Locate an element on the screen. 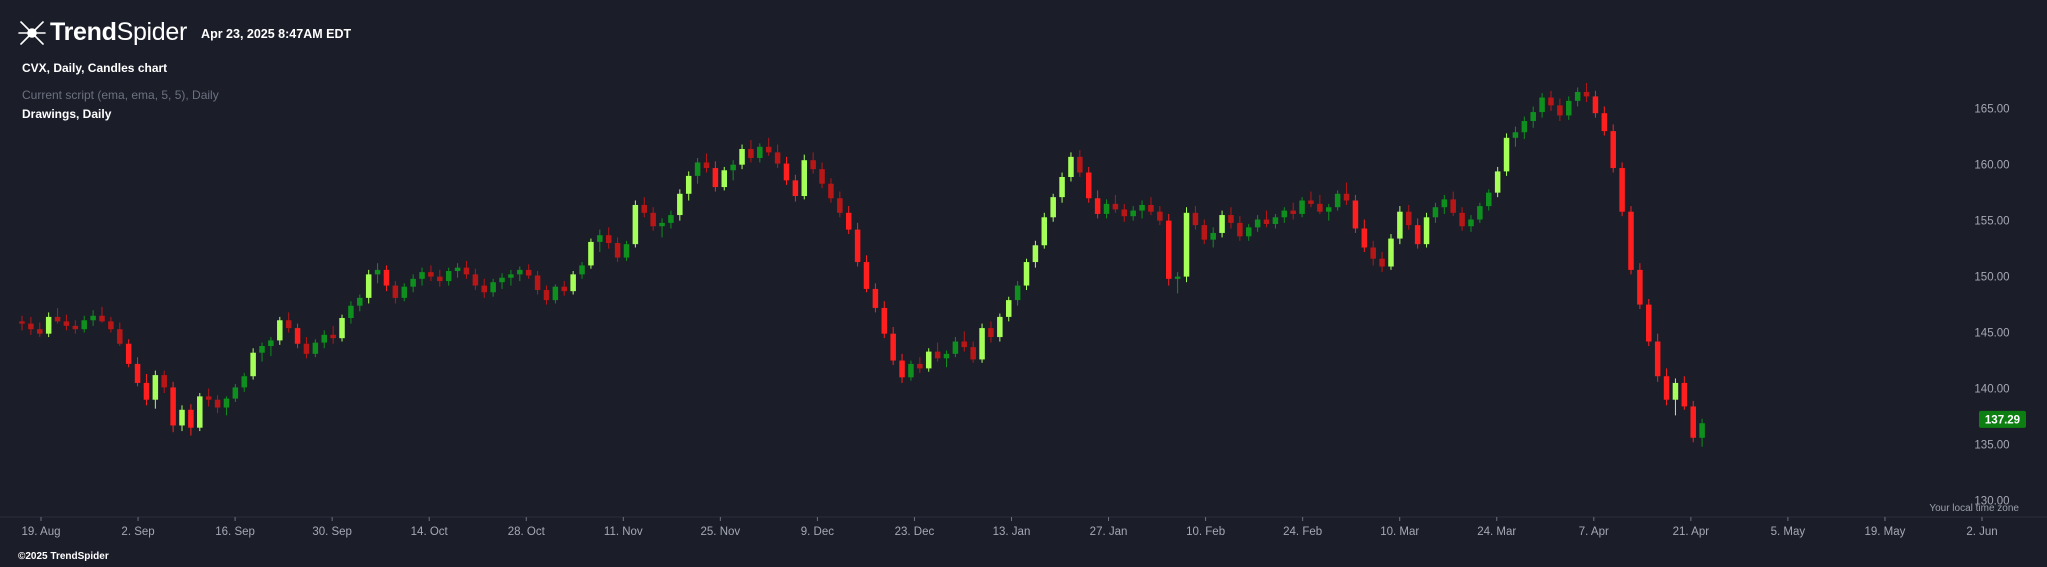  x-tick-label: 27. Jan is located at coordinates (1109, 532).